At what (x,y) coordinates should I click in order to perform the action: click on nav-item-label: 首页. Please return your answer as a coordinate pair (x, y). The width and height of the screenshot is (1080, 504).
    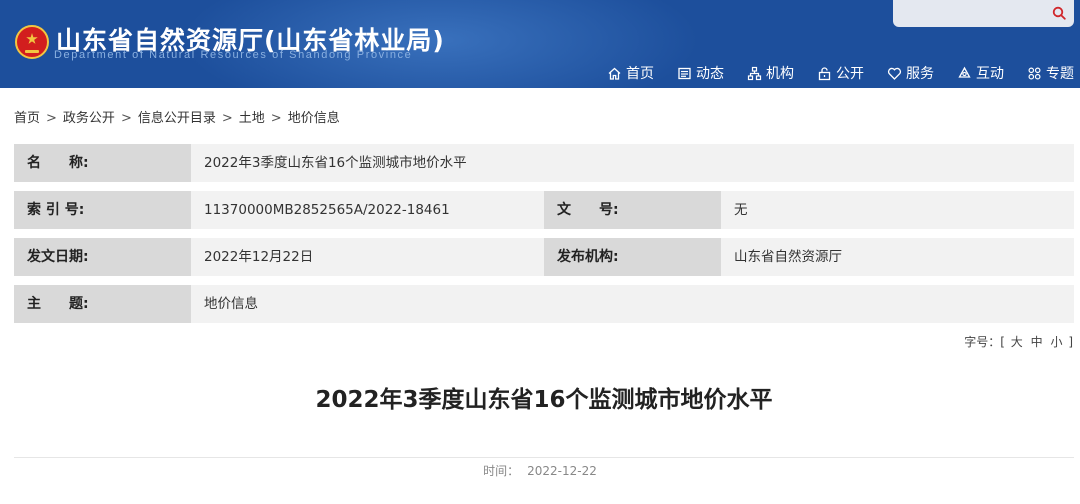
    Looking at the image, I should click on (640, 74).